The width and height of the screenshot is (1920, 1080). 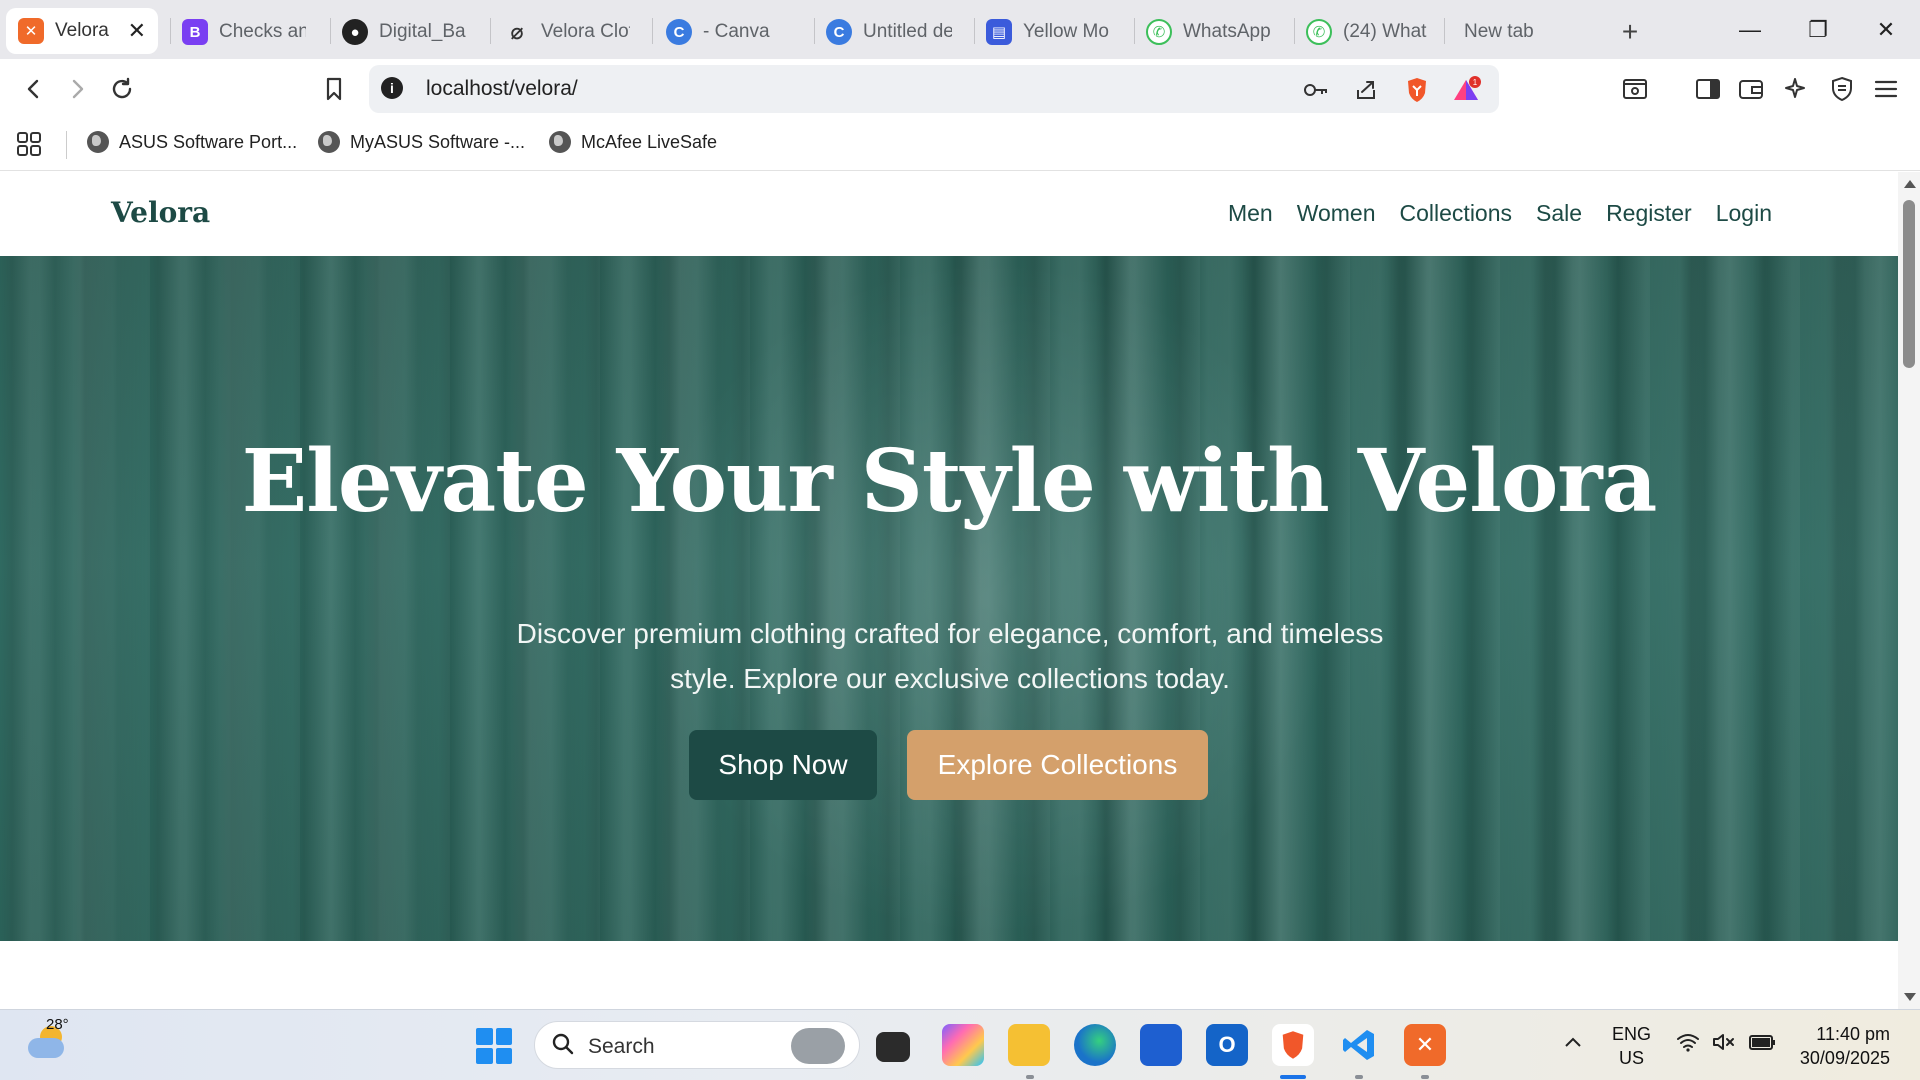 What do you see at coordinates (1385, 31) in the screenshot?
I see `tab-title: (24) What` at bounding box center [1385, 31].